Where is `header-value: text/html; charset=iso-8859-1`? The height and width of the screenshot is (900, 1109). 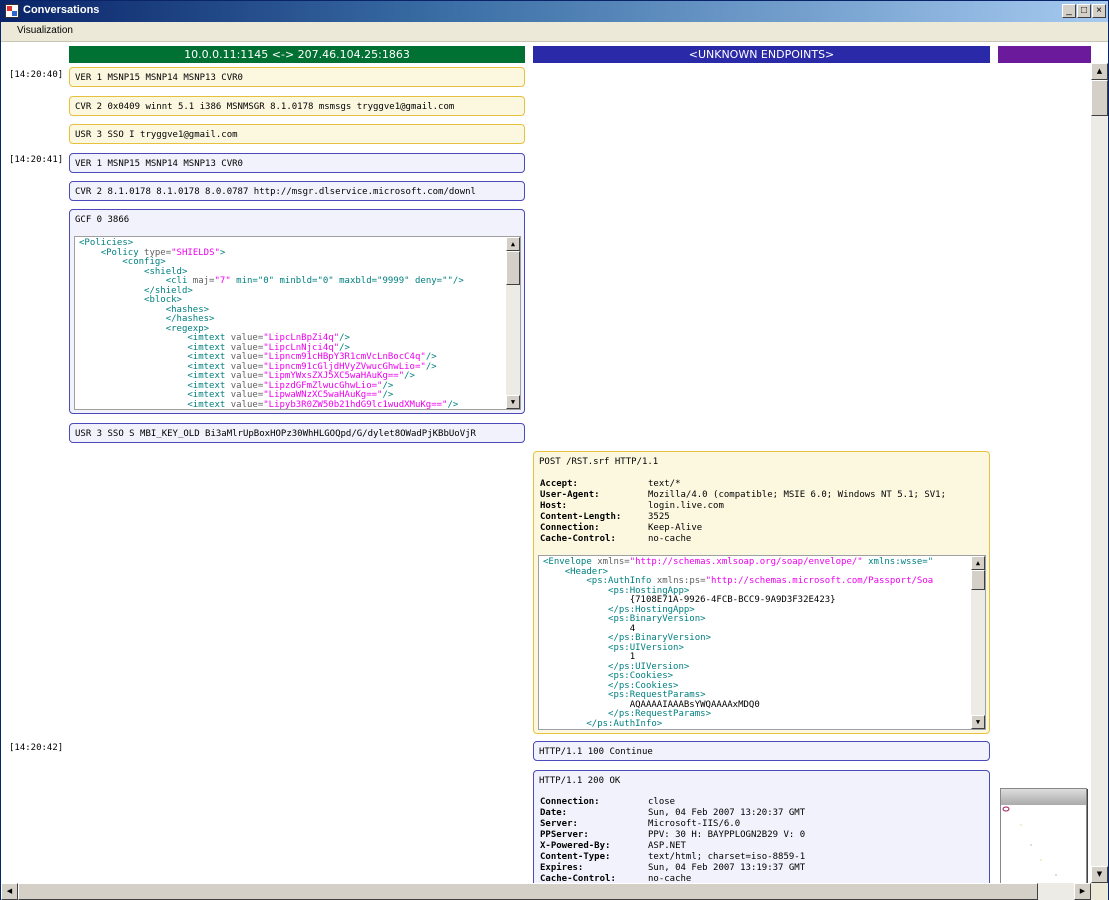 header-value: text/html; charset=iso-8859-1 is located at coordinates (727, 857).